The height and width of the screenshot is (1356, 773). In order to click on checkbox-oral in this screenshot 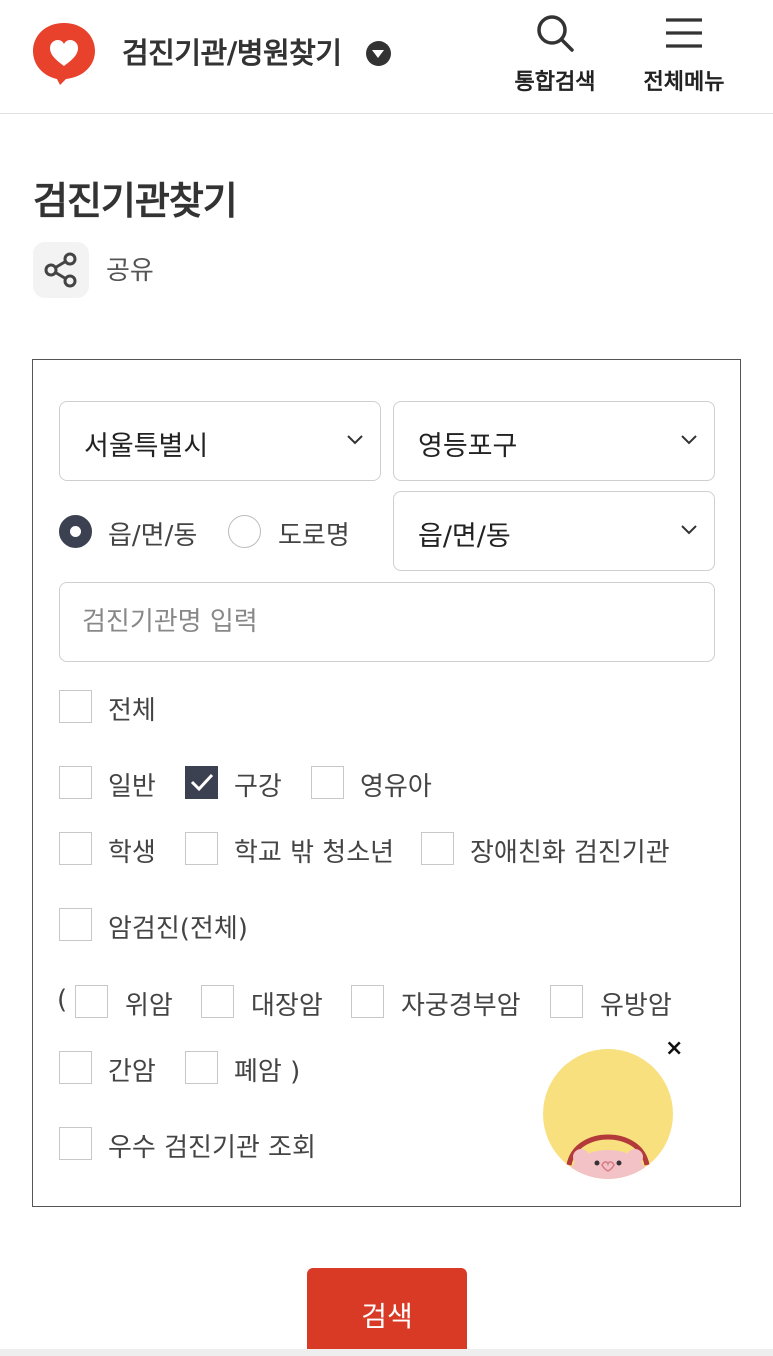, I will do `click(201, 782)`.